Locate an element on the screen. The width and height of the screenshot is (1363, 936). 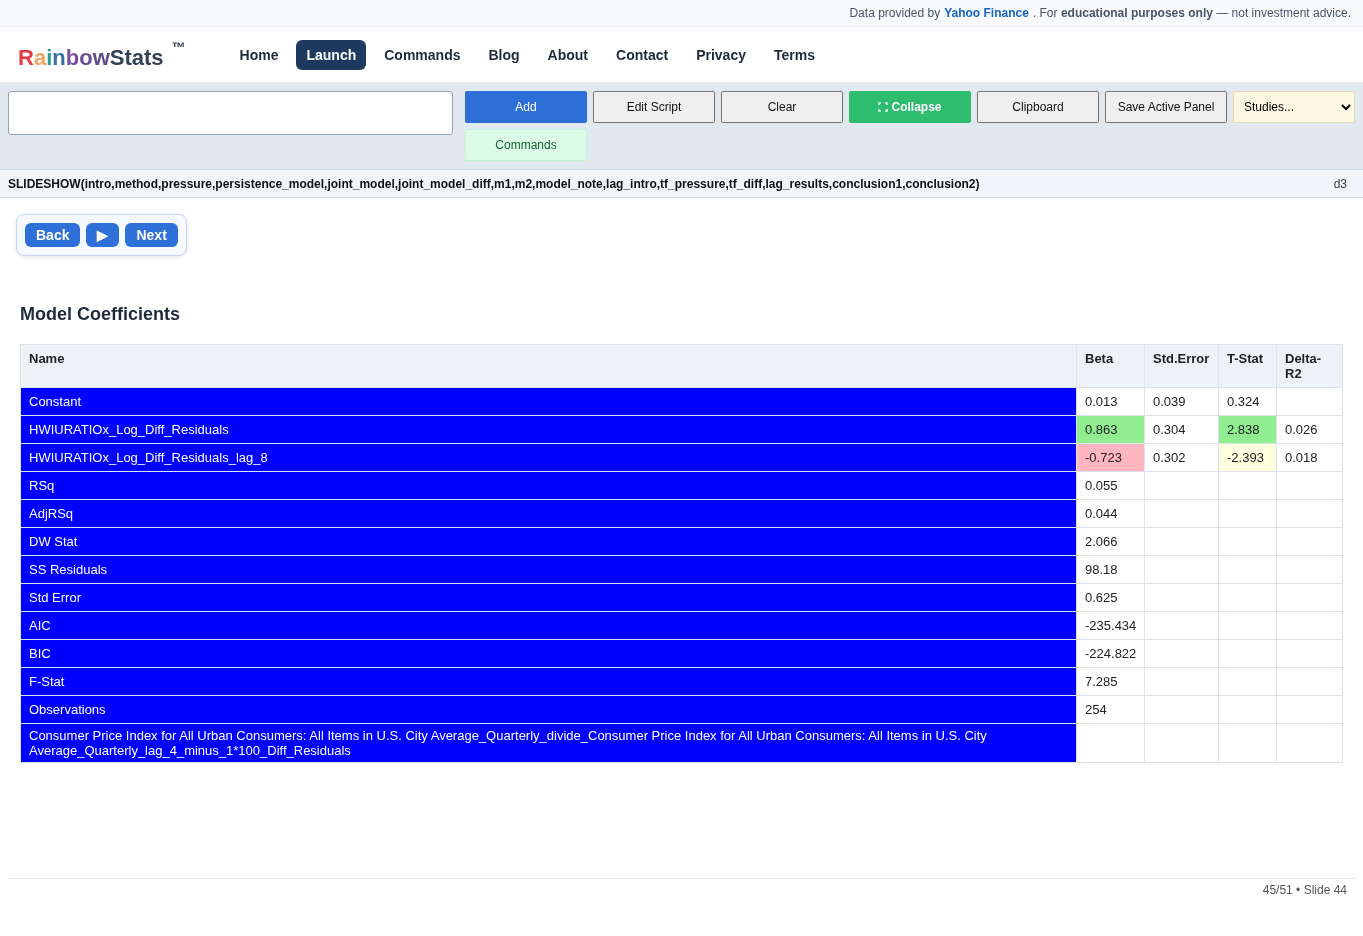
column-header: Std.Error is located at coordinates (1181, 366).